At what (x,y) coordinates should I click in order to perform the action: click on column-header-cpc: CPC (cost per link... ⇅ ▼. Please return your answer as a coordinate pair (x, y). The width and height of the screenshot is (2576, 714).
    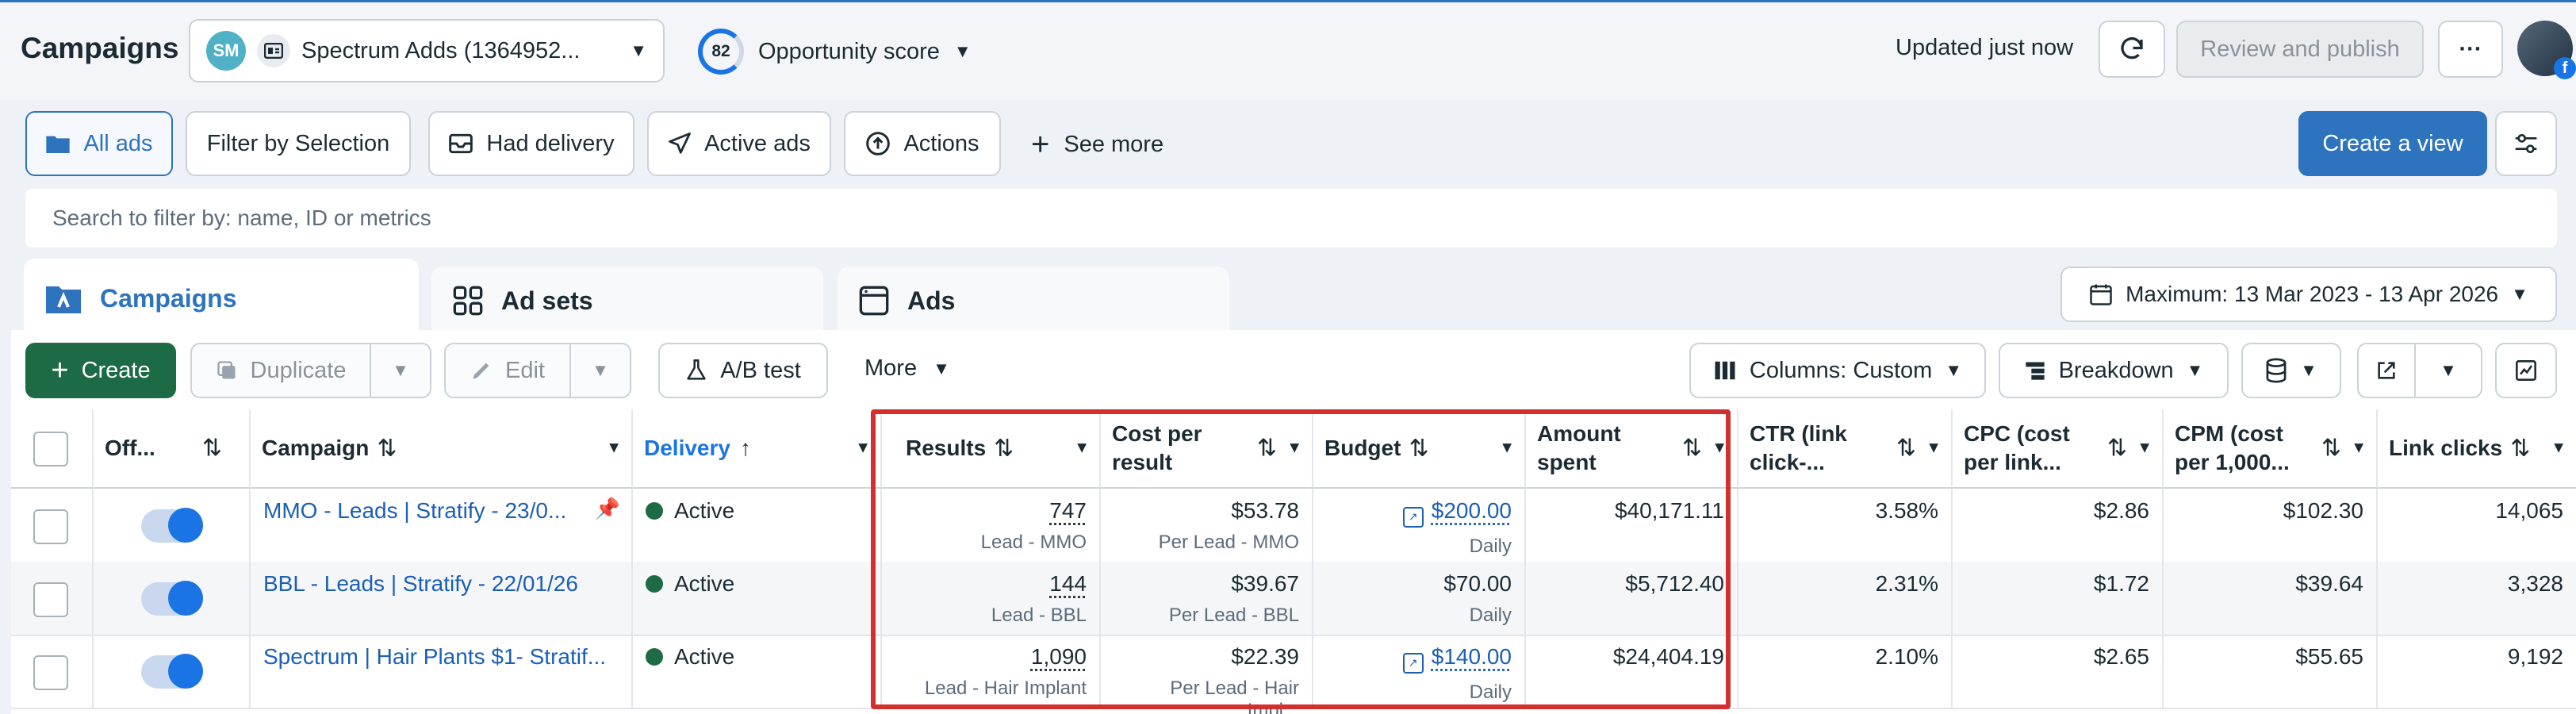
    Looking at the image, I should click on (2058, 449).